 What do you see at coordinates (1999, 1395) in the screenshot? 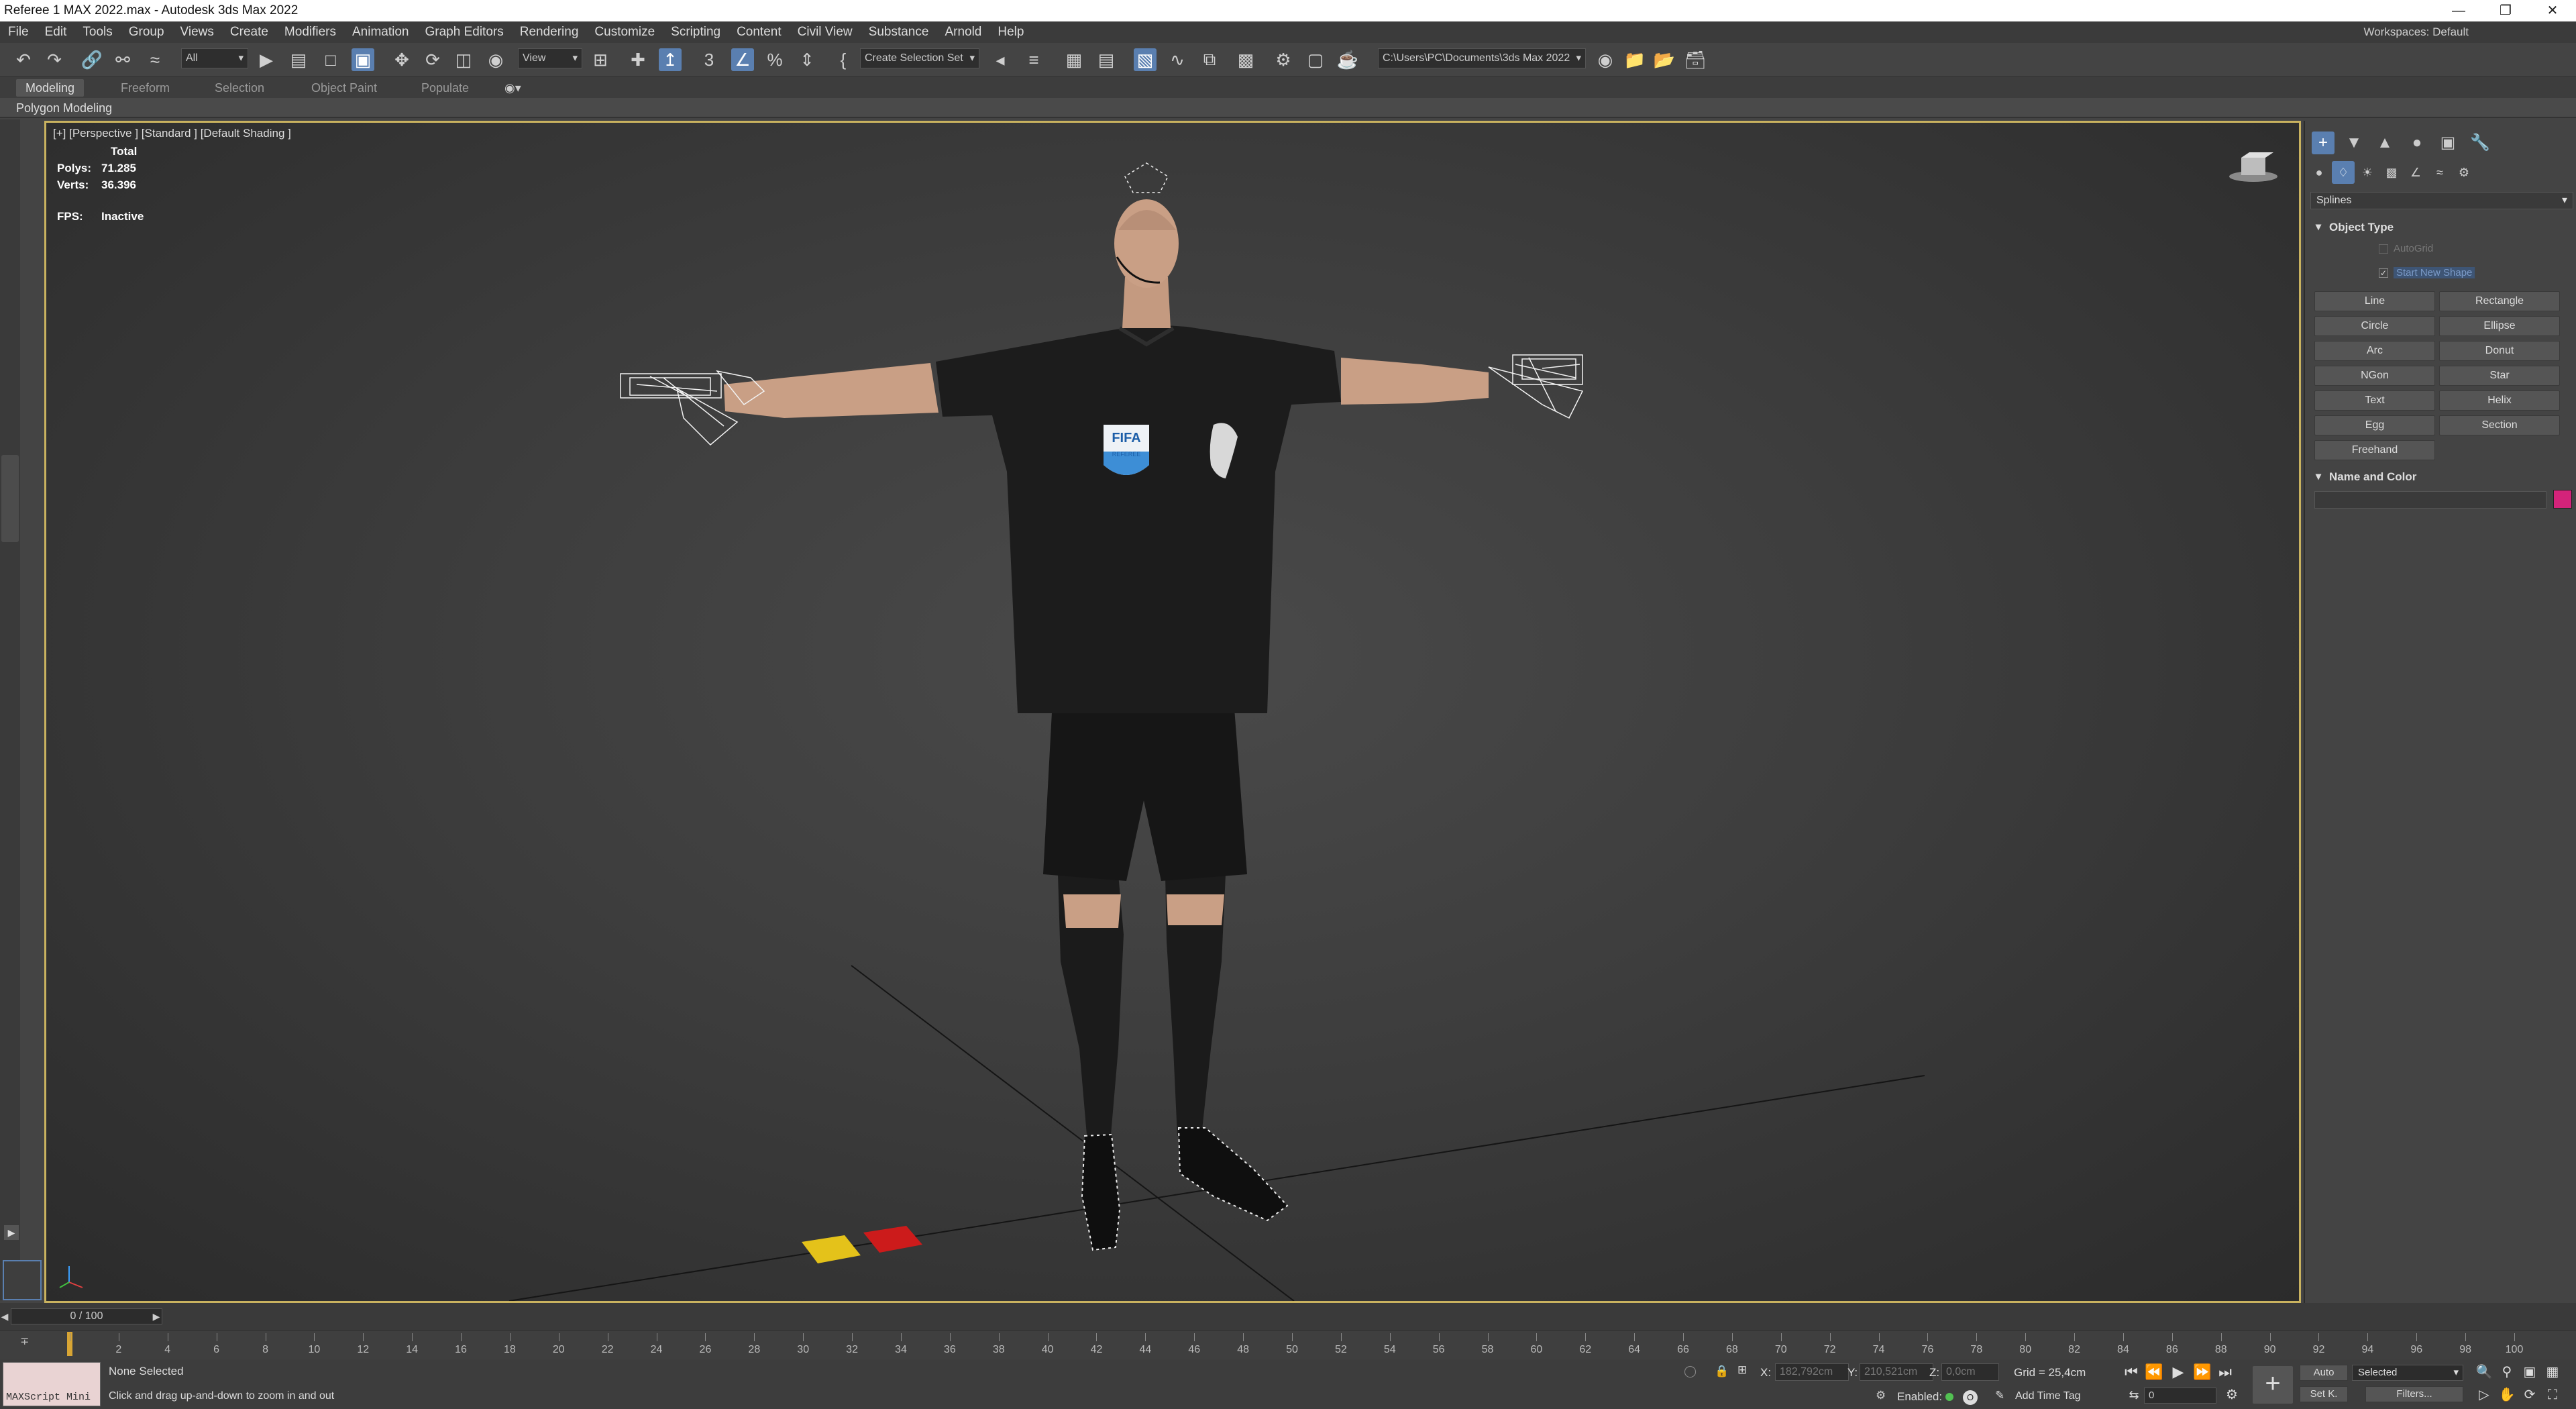
I see `time-tag-icon: ✎` at bounding box center [1999, 1395].